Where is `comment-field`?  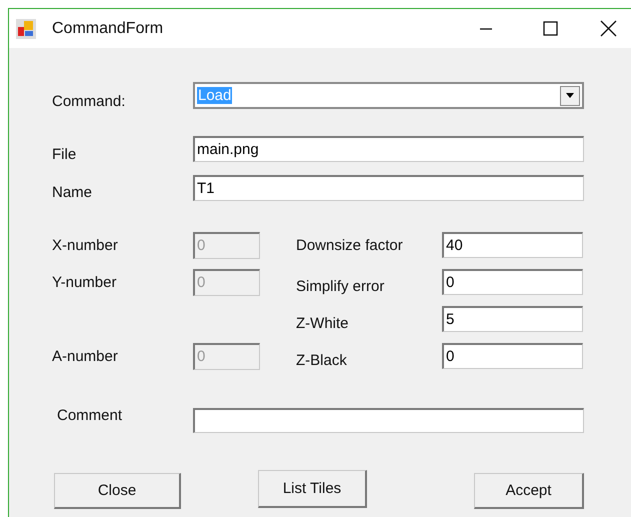
comment-field is located at coordinates (388, 420).